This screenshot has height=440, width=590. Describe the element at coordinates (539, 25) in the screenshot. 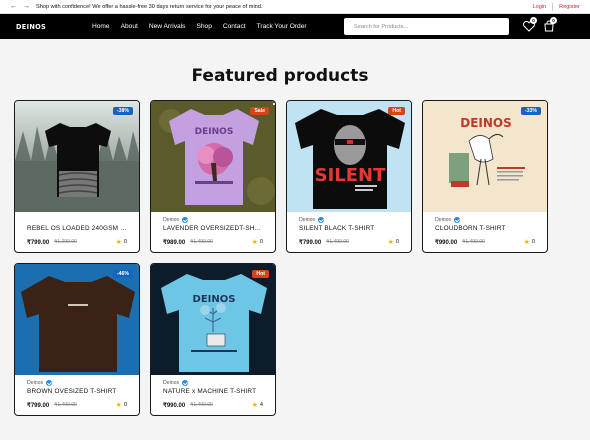

I see `header-icons: 0 0` at that location.